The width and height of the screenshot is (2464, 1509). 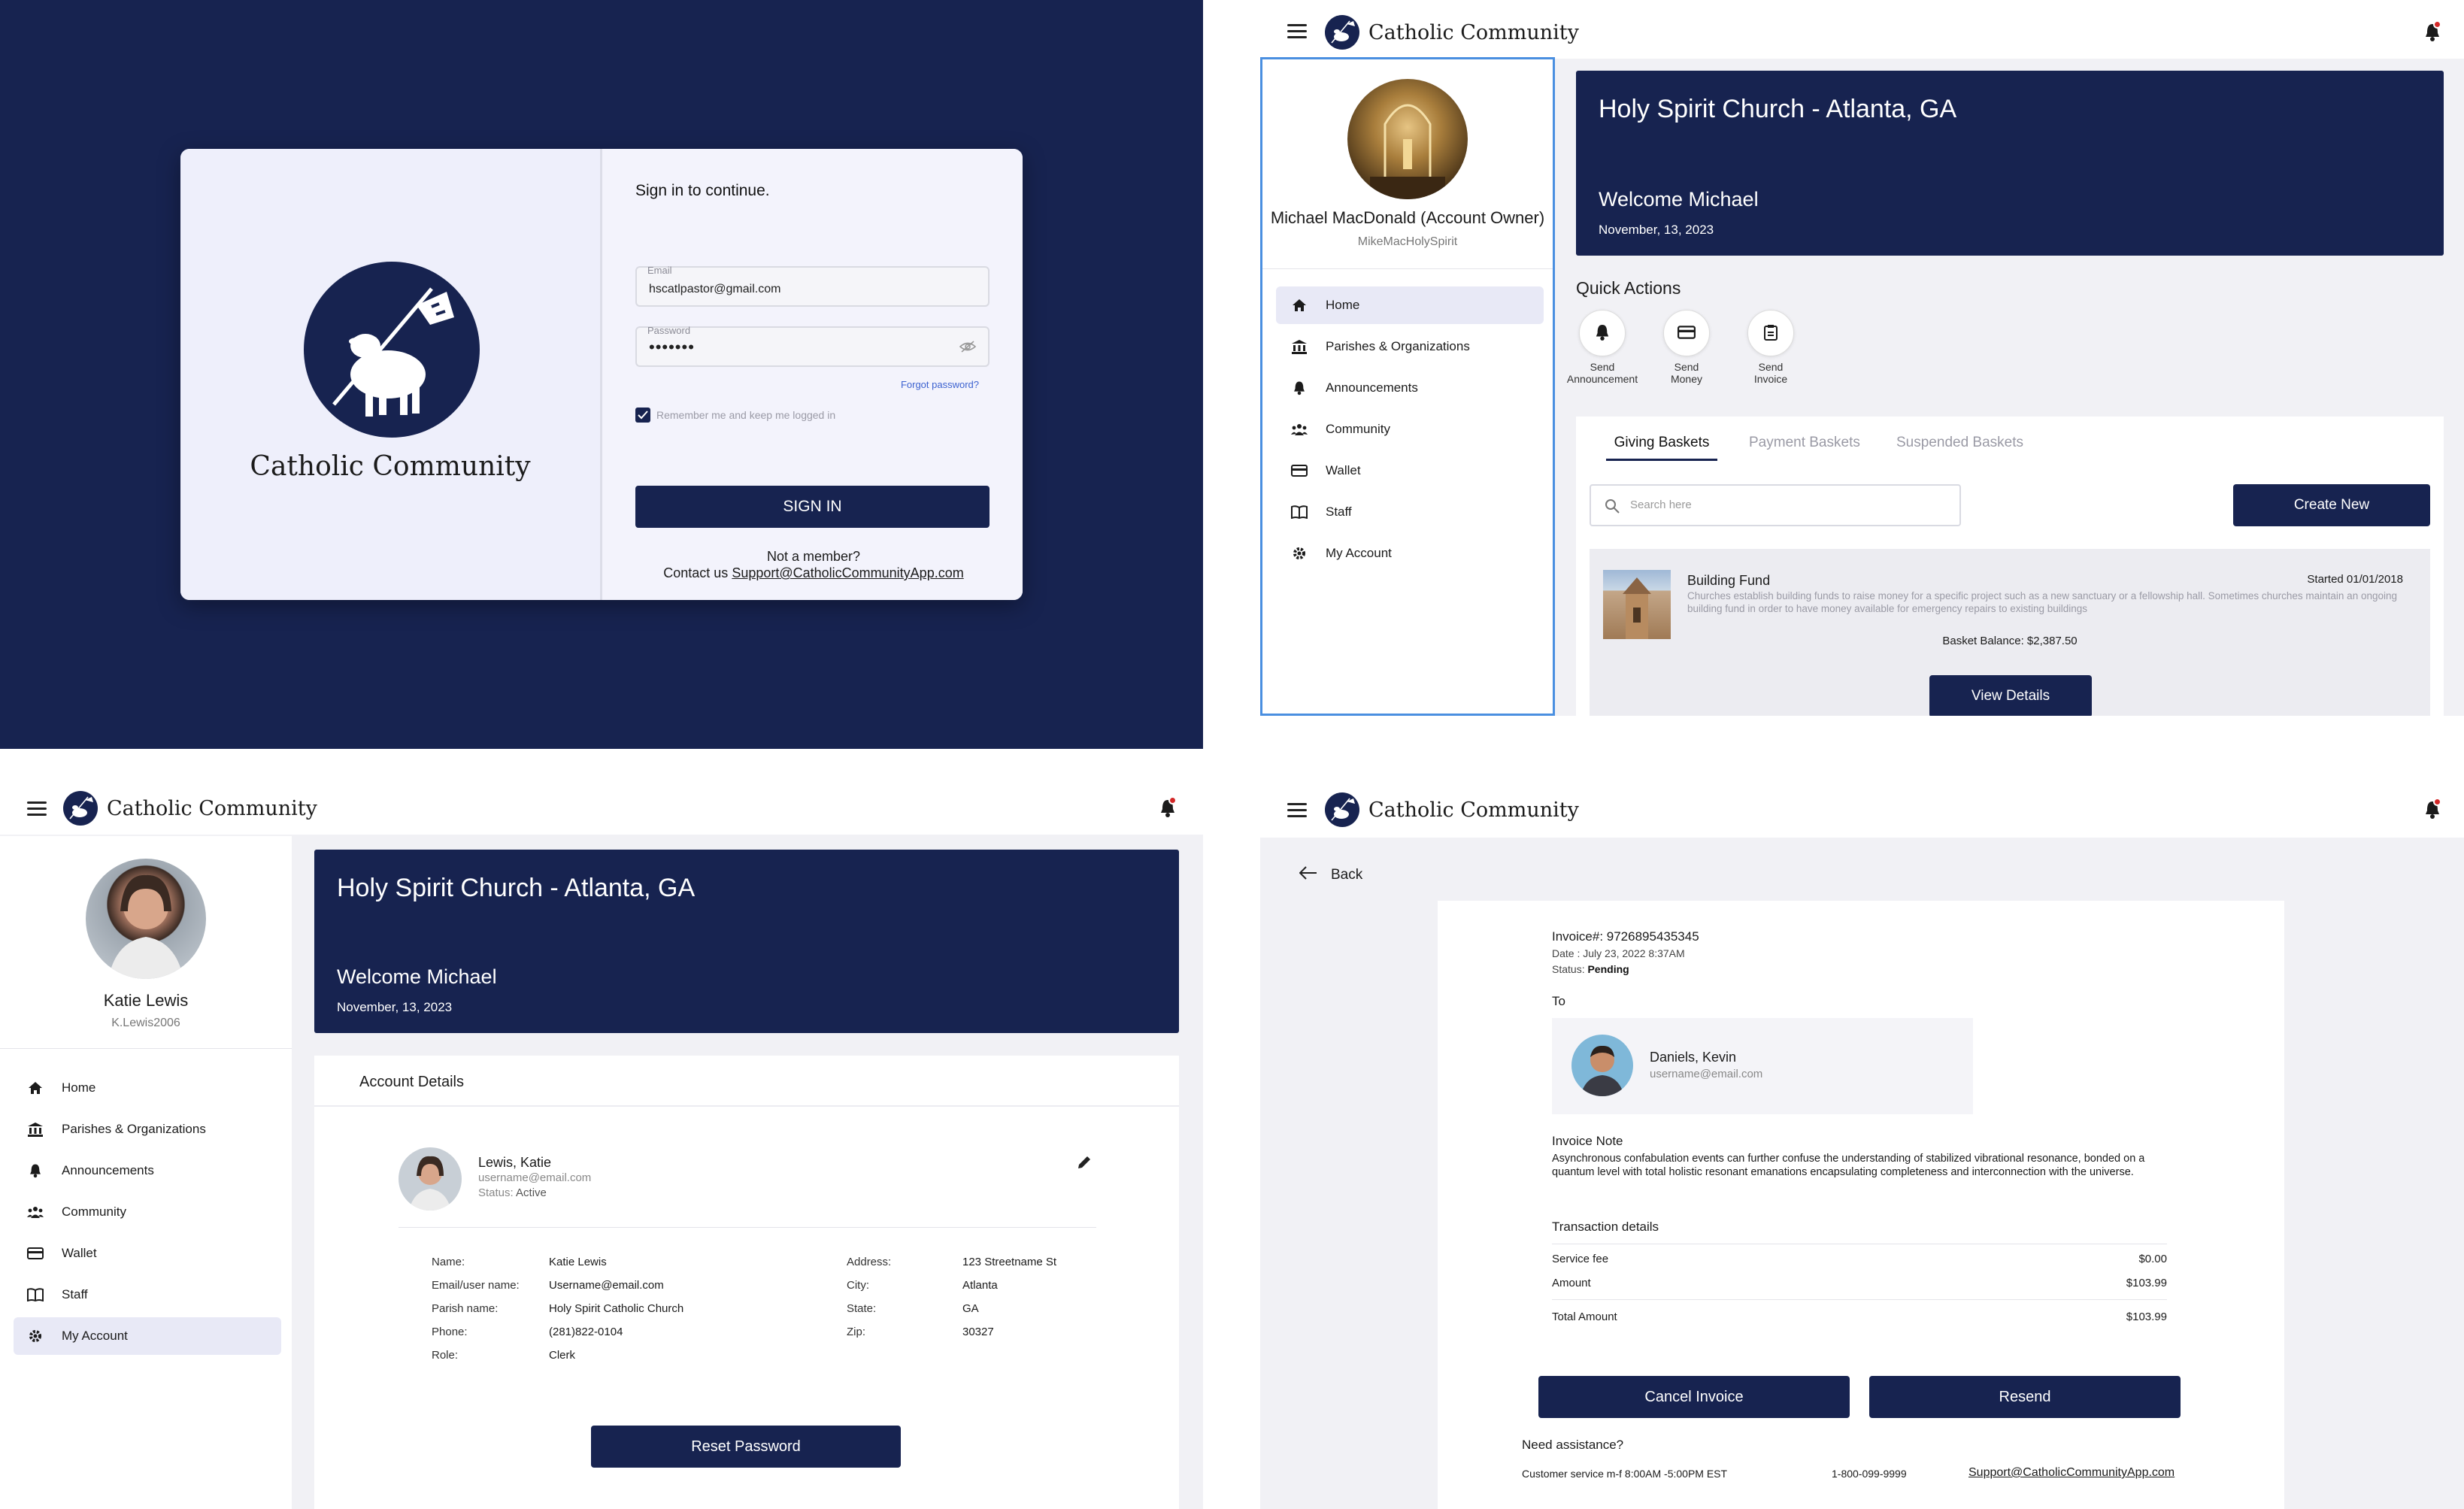 What do you see at coordinates (134, 1129) in the screenshot?
I see `nav-parishes-label: Parishes & Organizations` at bounding box center [134, 1129].